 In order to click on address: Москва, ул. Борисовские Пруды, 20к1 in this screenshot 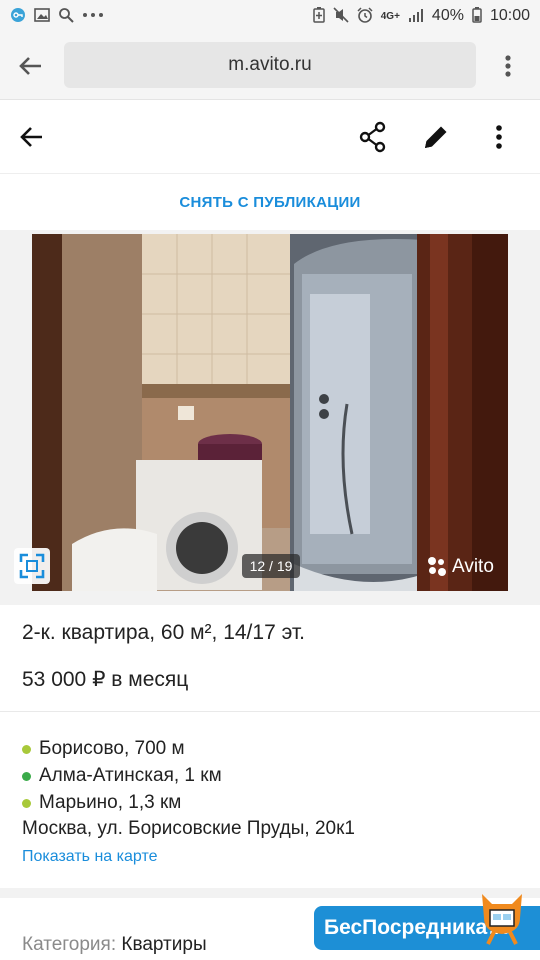, I will do `click(188, 828)`.